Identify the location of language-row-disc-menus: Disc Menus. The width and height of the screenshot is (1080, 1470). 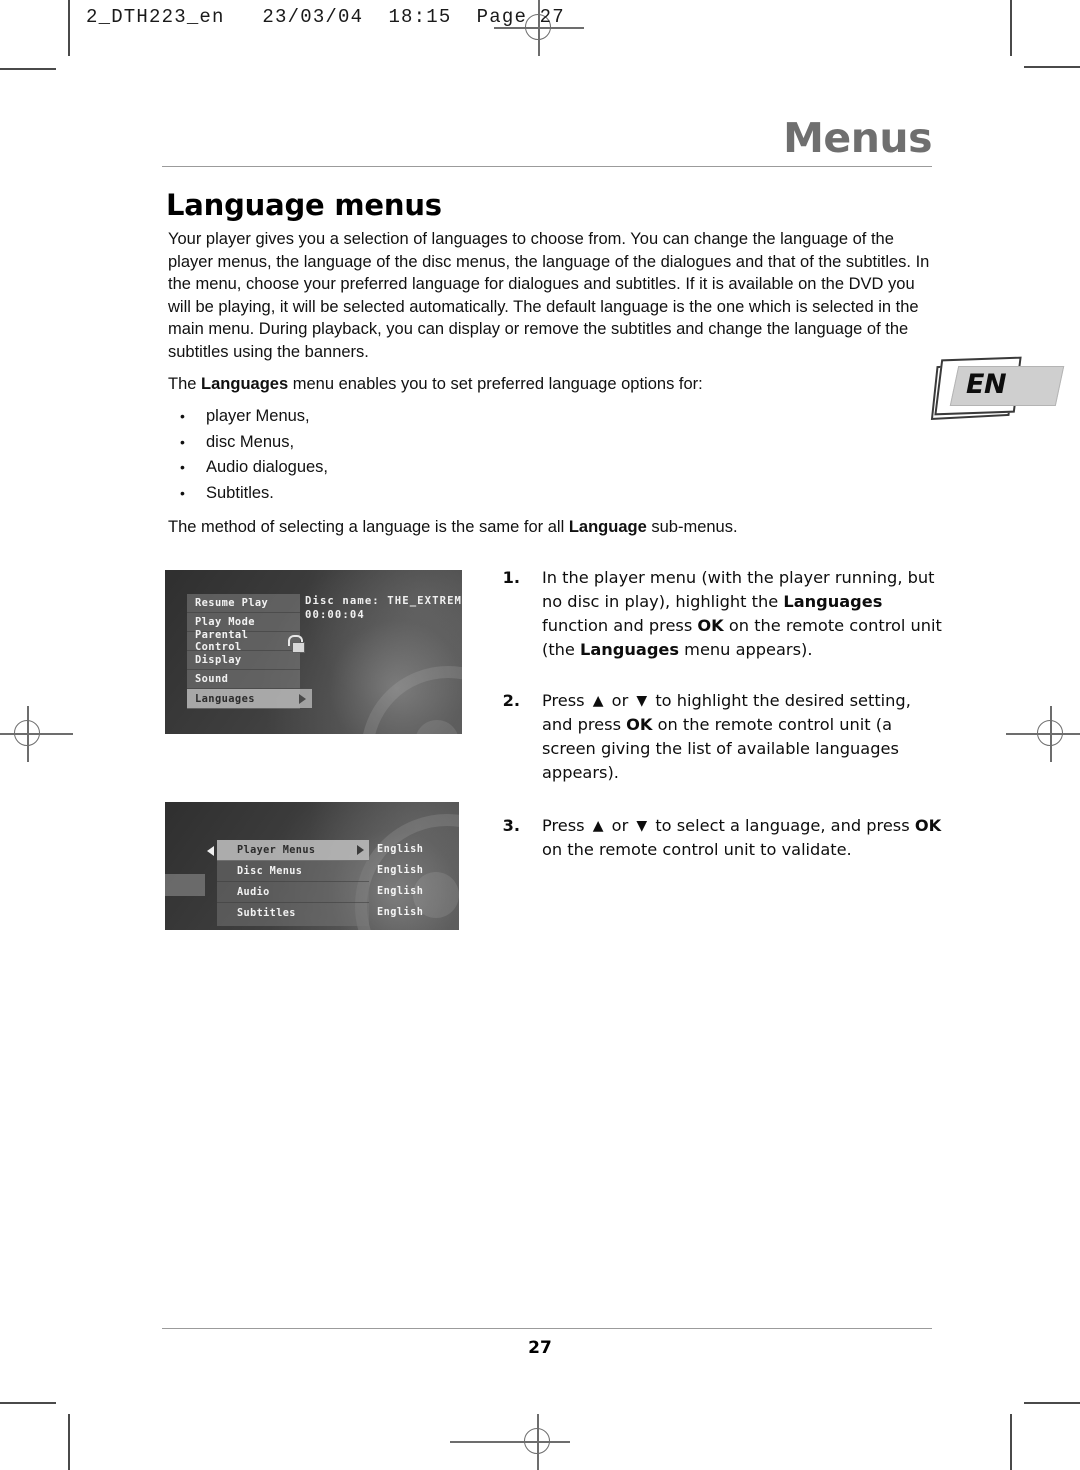
(293, 871).